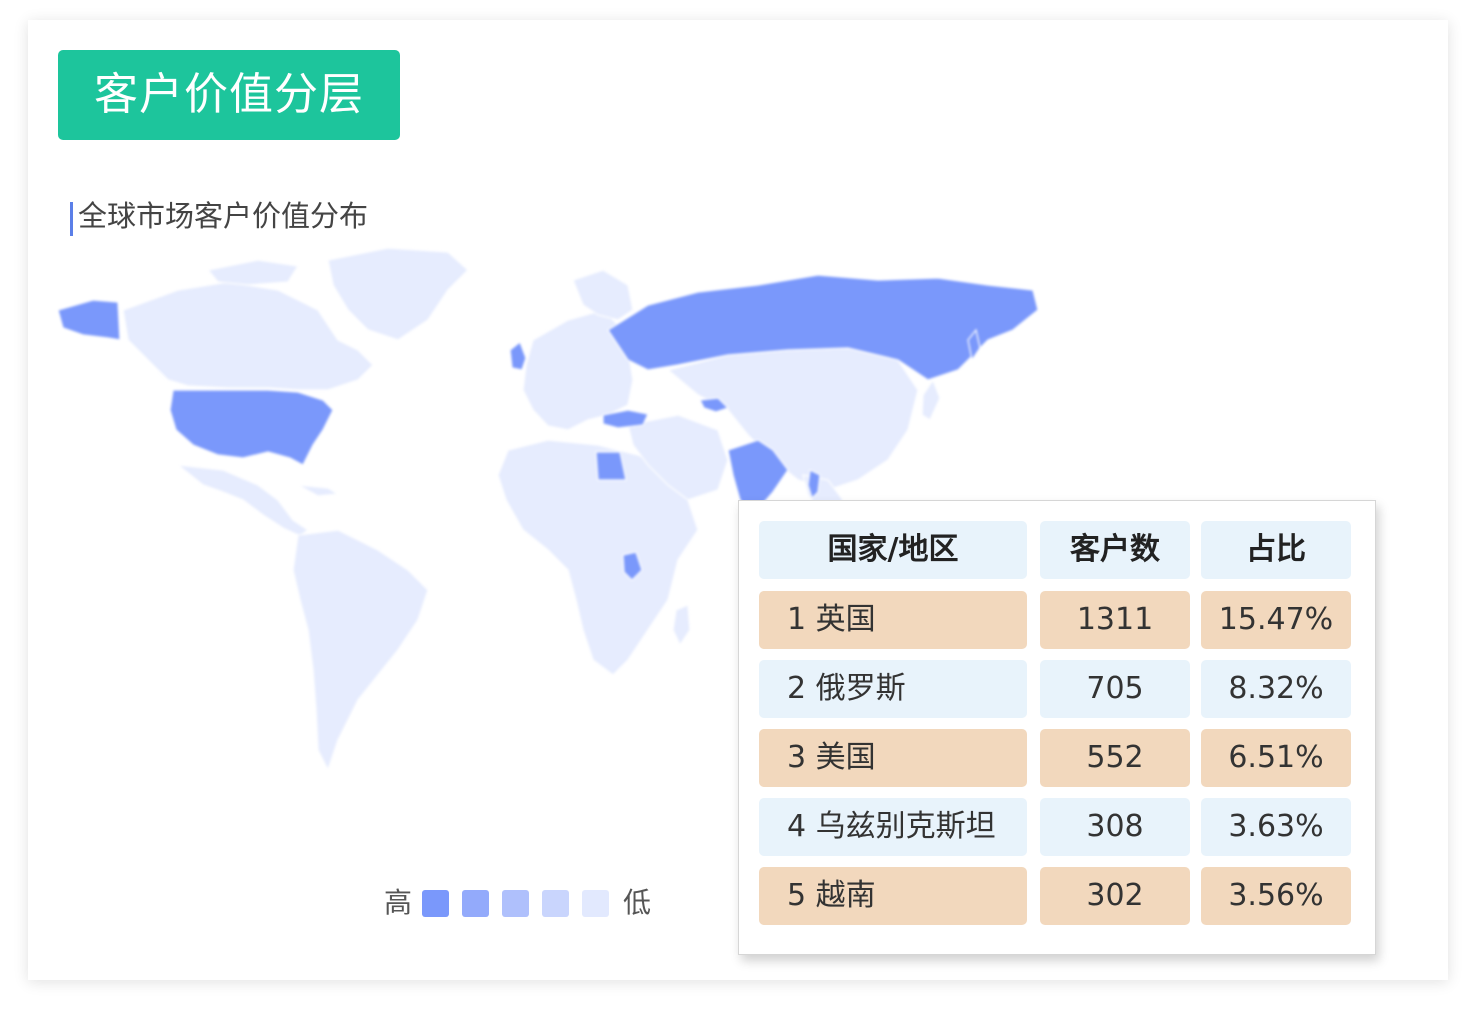 The height and width of the screenshot is (1016, 1476). I want to click on map-region-egypt, so click(611, 466).